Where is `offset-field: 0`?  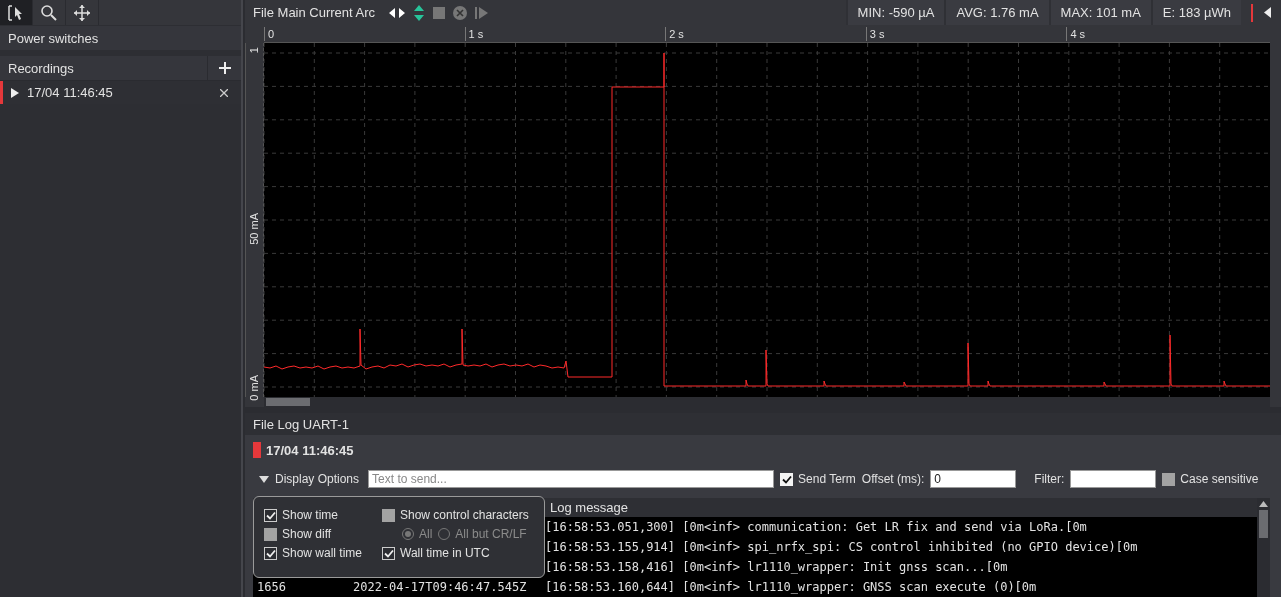 offset-field: 0 is located at coordinates (973, 479).